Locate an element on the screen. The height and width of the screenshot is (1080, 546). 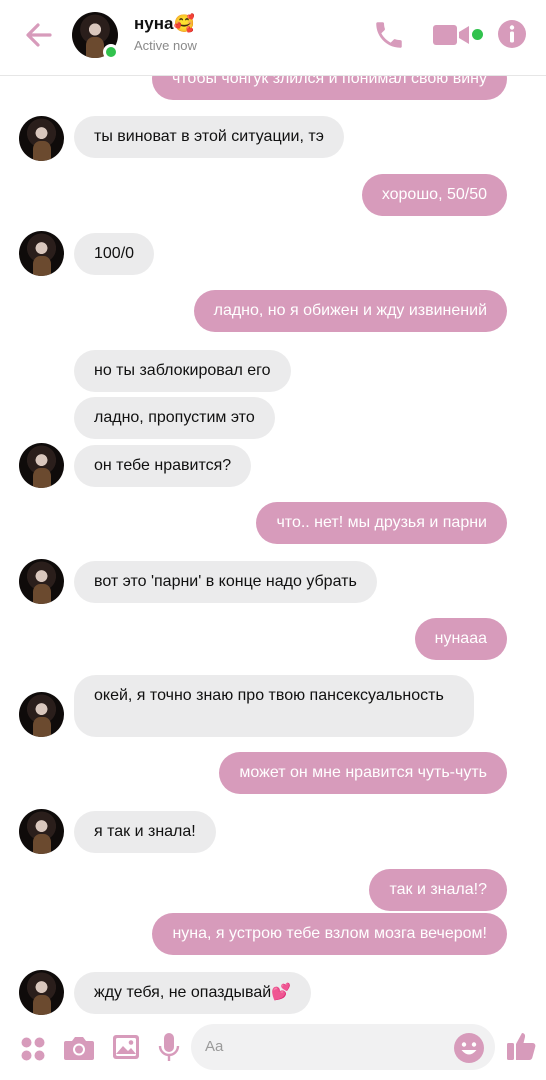
message-incoming: ты виноват в этой ситуации, тэ is located at coordinates (209, 137).